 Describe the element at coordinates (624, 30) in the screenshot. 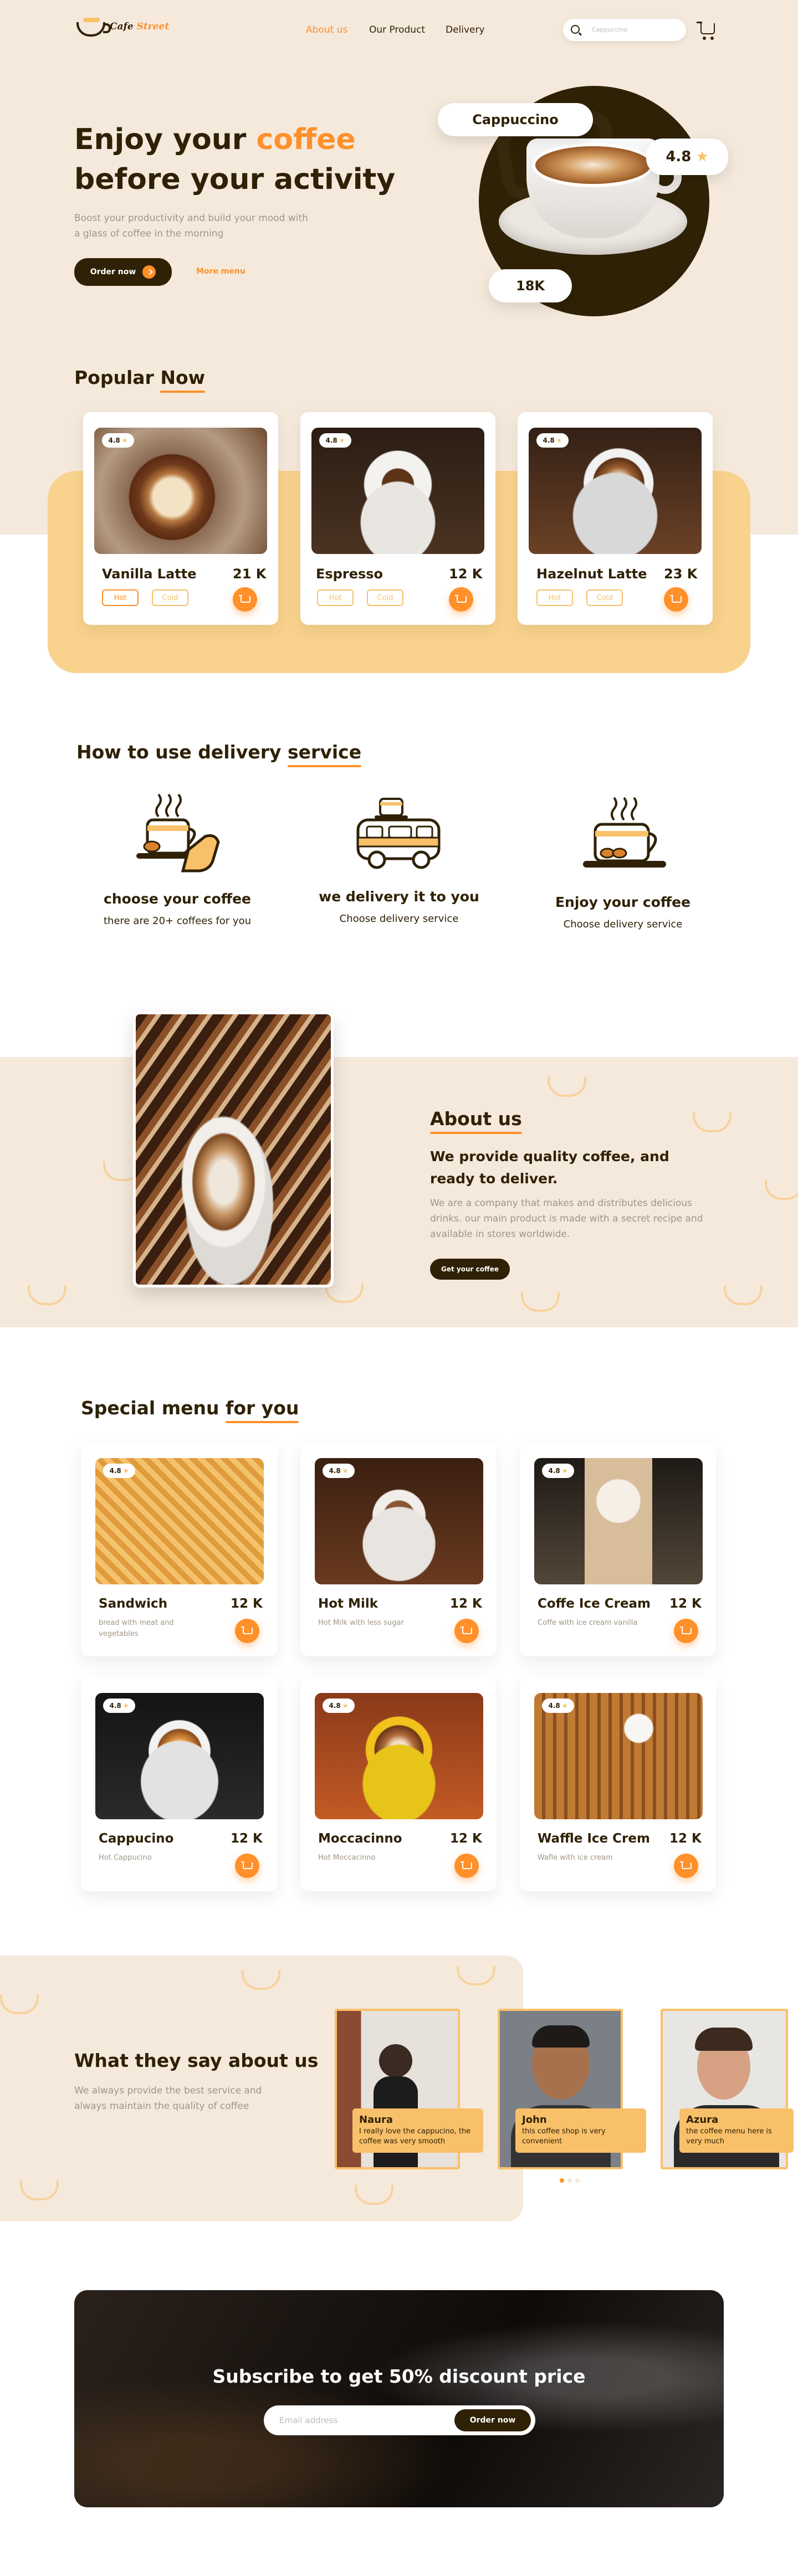

I see `search-input: Cappuccino` at that location.